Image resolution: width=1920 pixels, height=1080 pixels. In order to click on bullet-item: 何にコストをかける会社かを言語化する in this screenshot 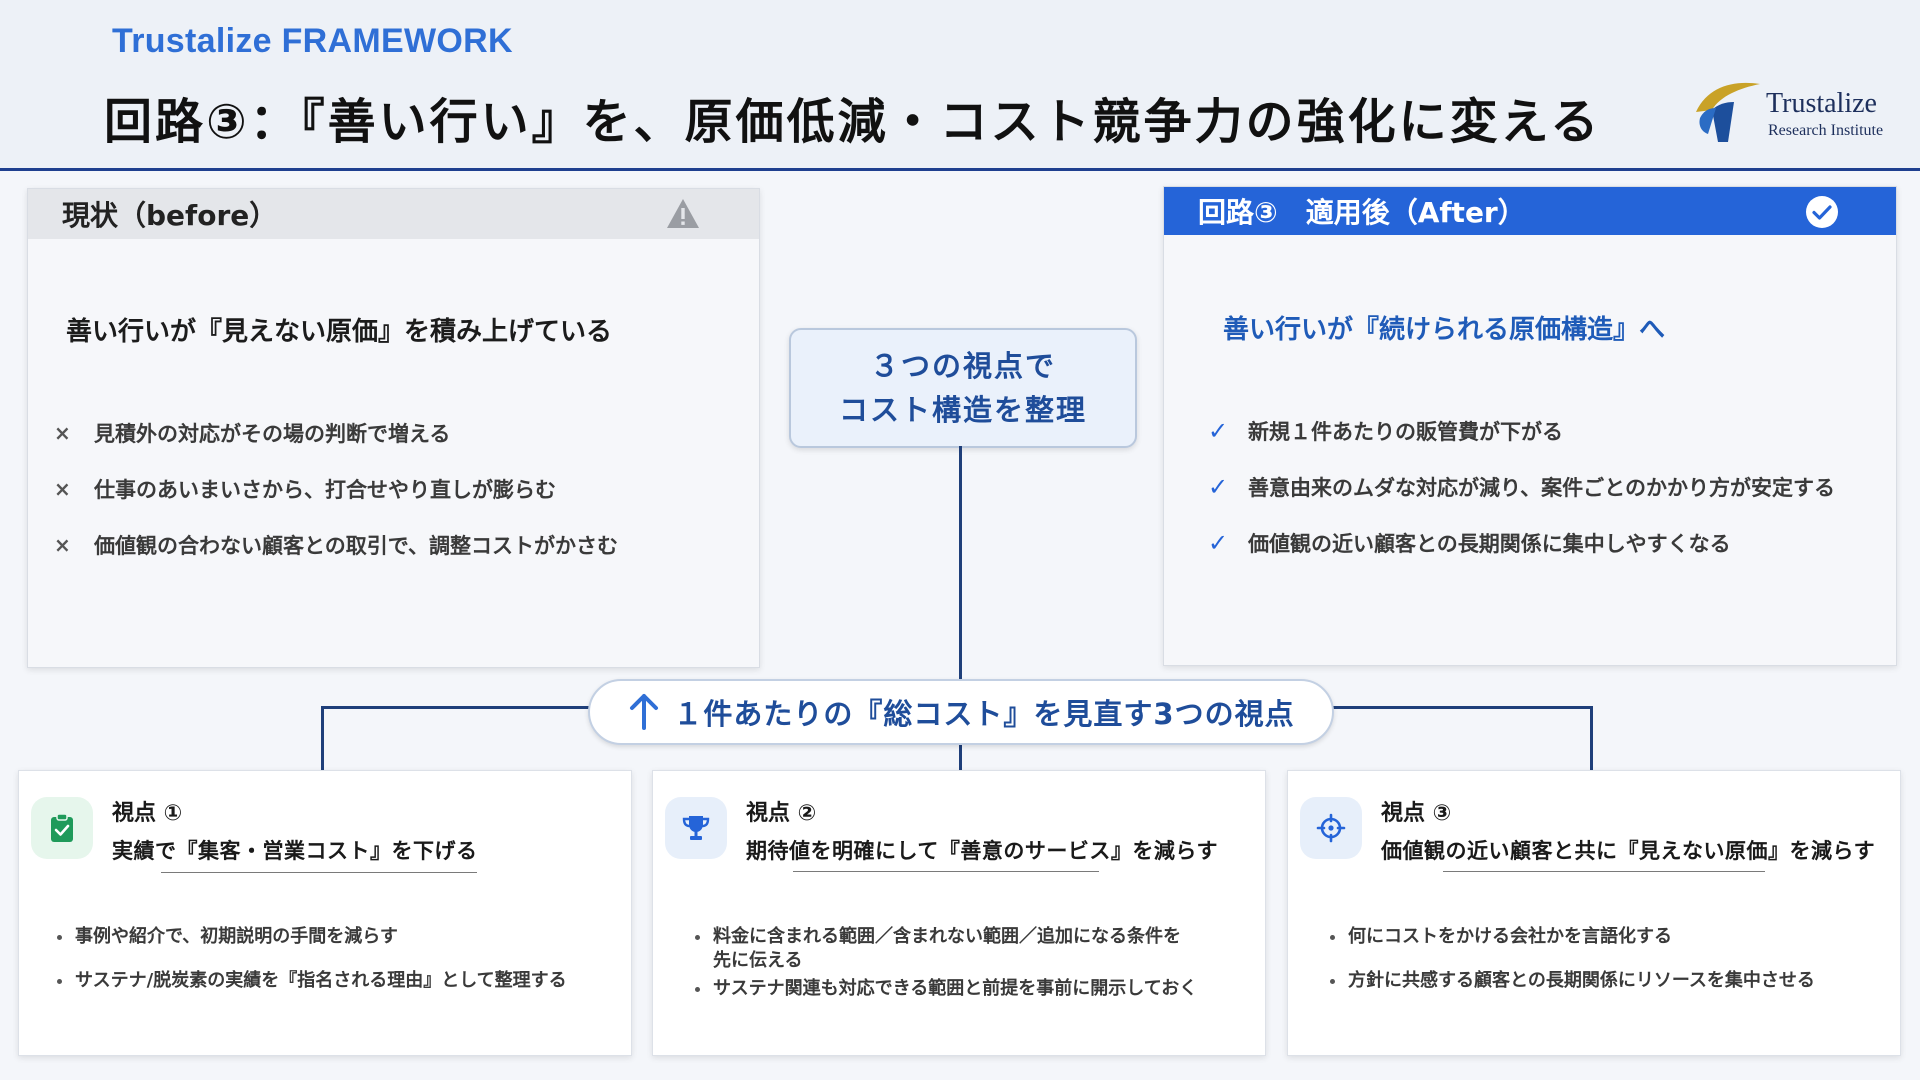, I will do `click(1571, 937)`.